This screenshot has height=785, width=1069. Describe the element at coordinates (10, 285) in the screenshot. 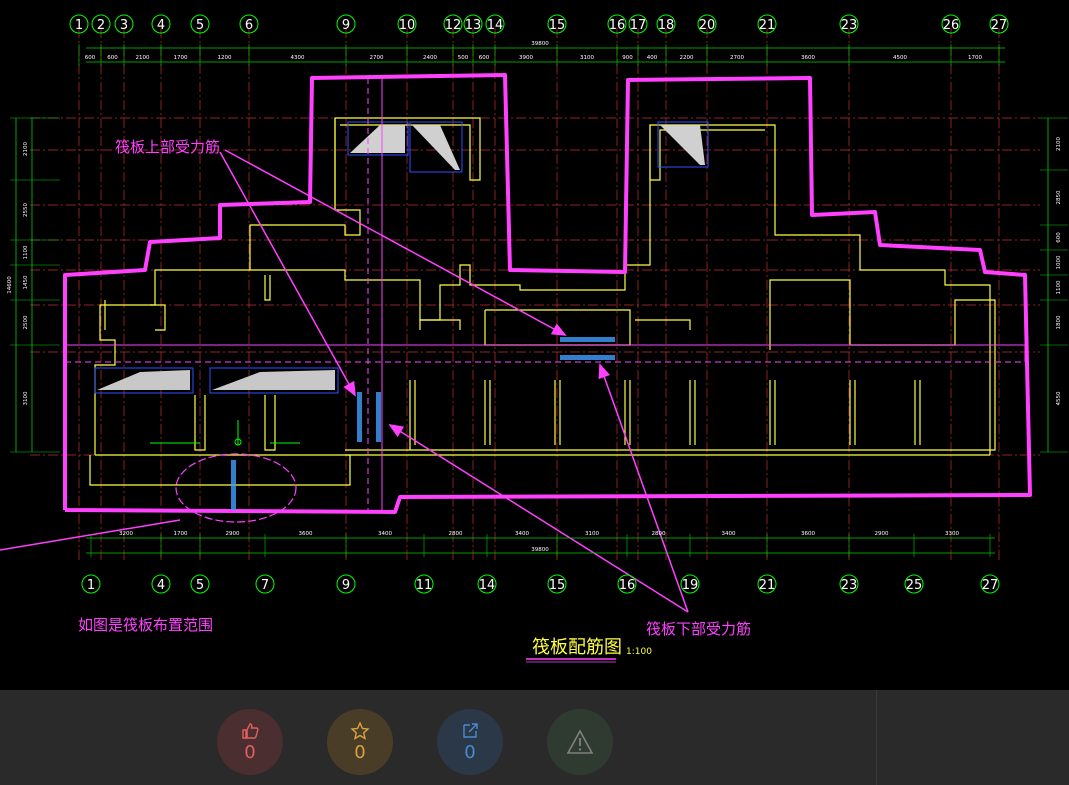

I see `dimension-total: 14600` at that location.